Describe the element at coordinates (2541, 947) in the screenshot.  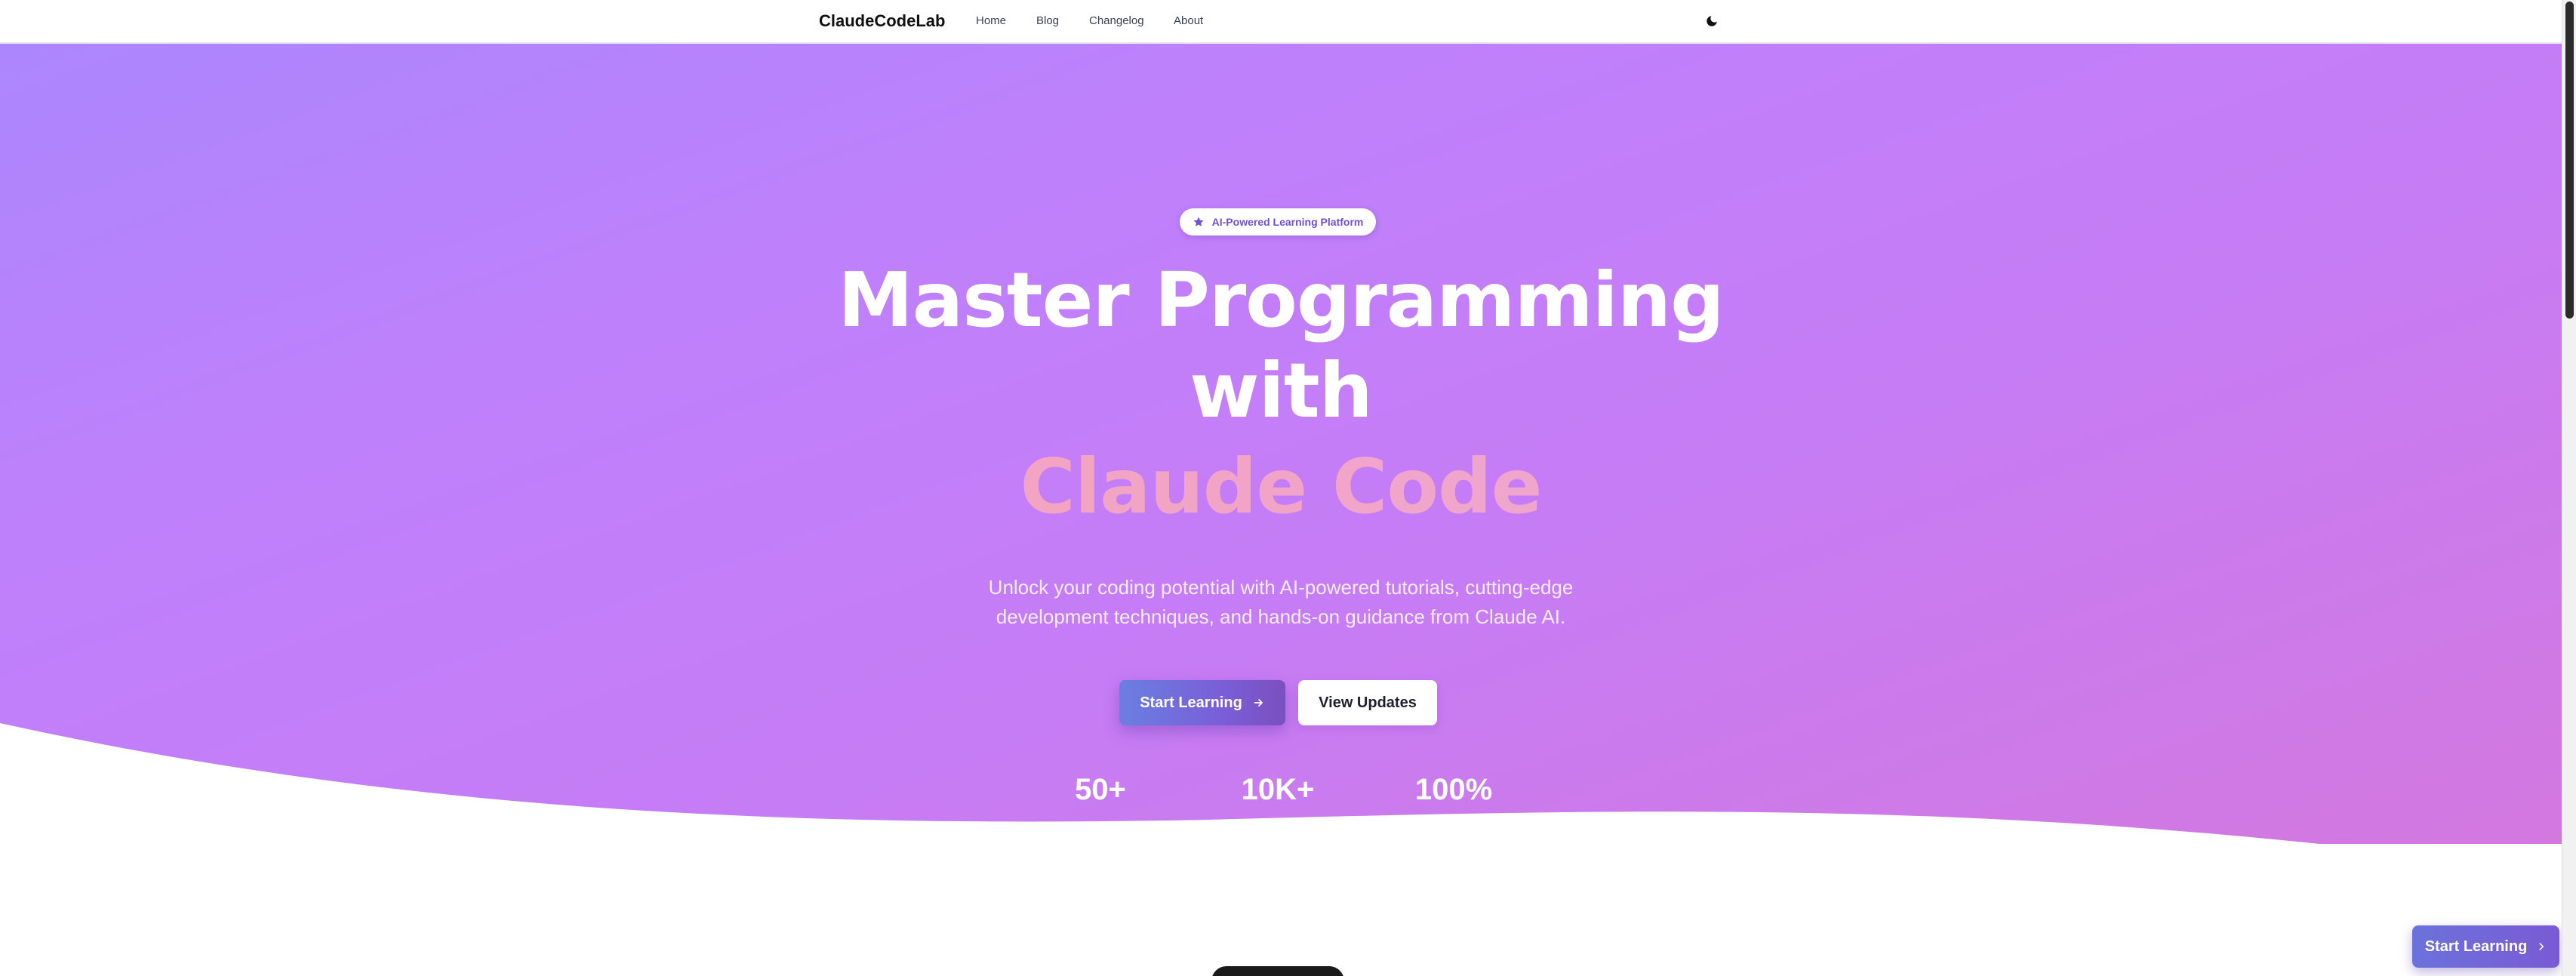
I see `chevron-right-icon` at that location.